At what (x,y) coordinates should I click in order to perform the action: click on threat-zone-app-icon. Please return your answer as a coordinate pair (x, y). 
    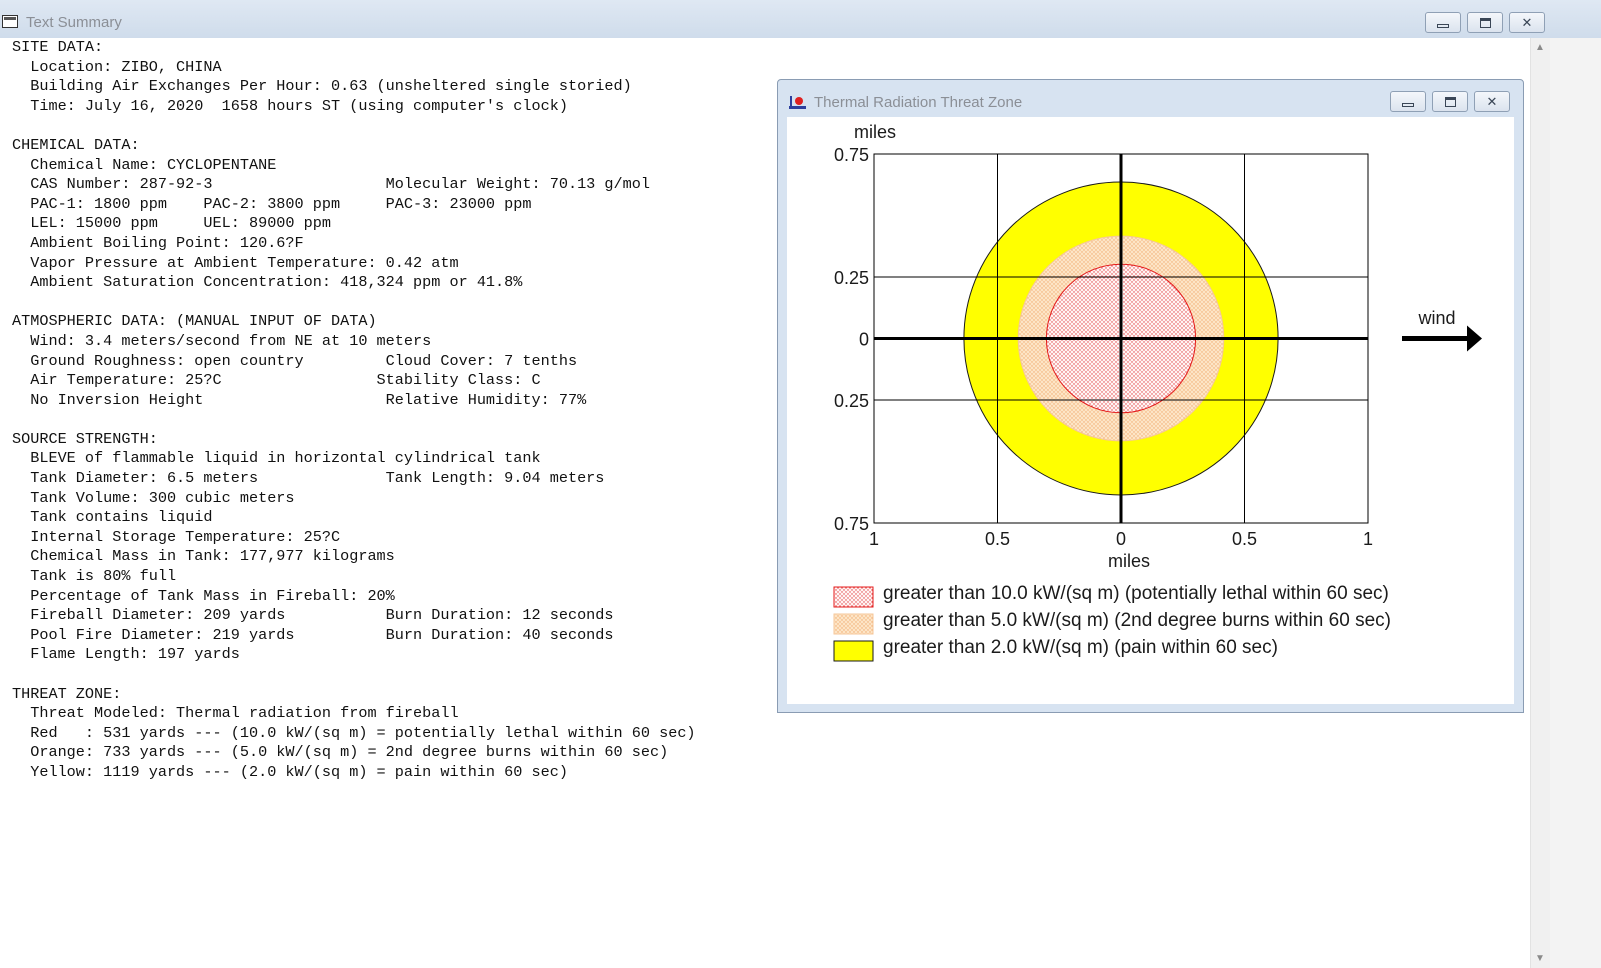
    Looking at the image, I should click on (797, 102).